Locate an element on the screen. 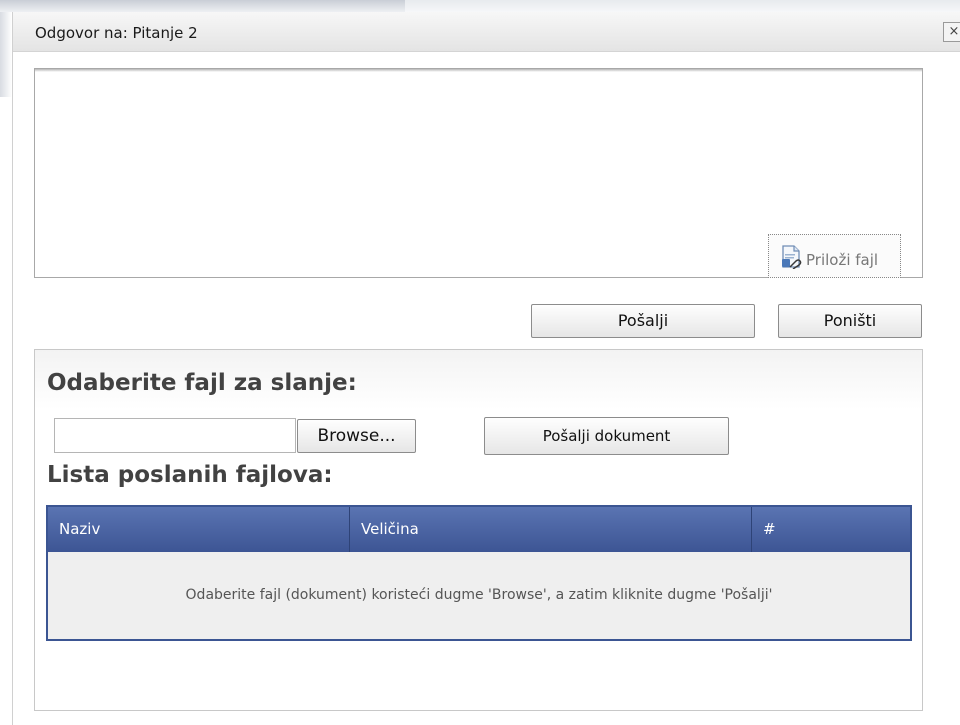 The height and width of the screenshot is (725, 960). column-header-name: Naziv is located at coordinates (199, 529).